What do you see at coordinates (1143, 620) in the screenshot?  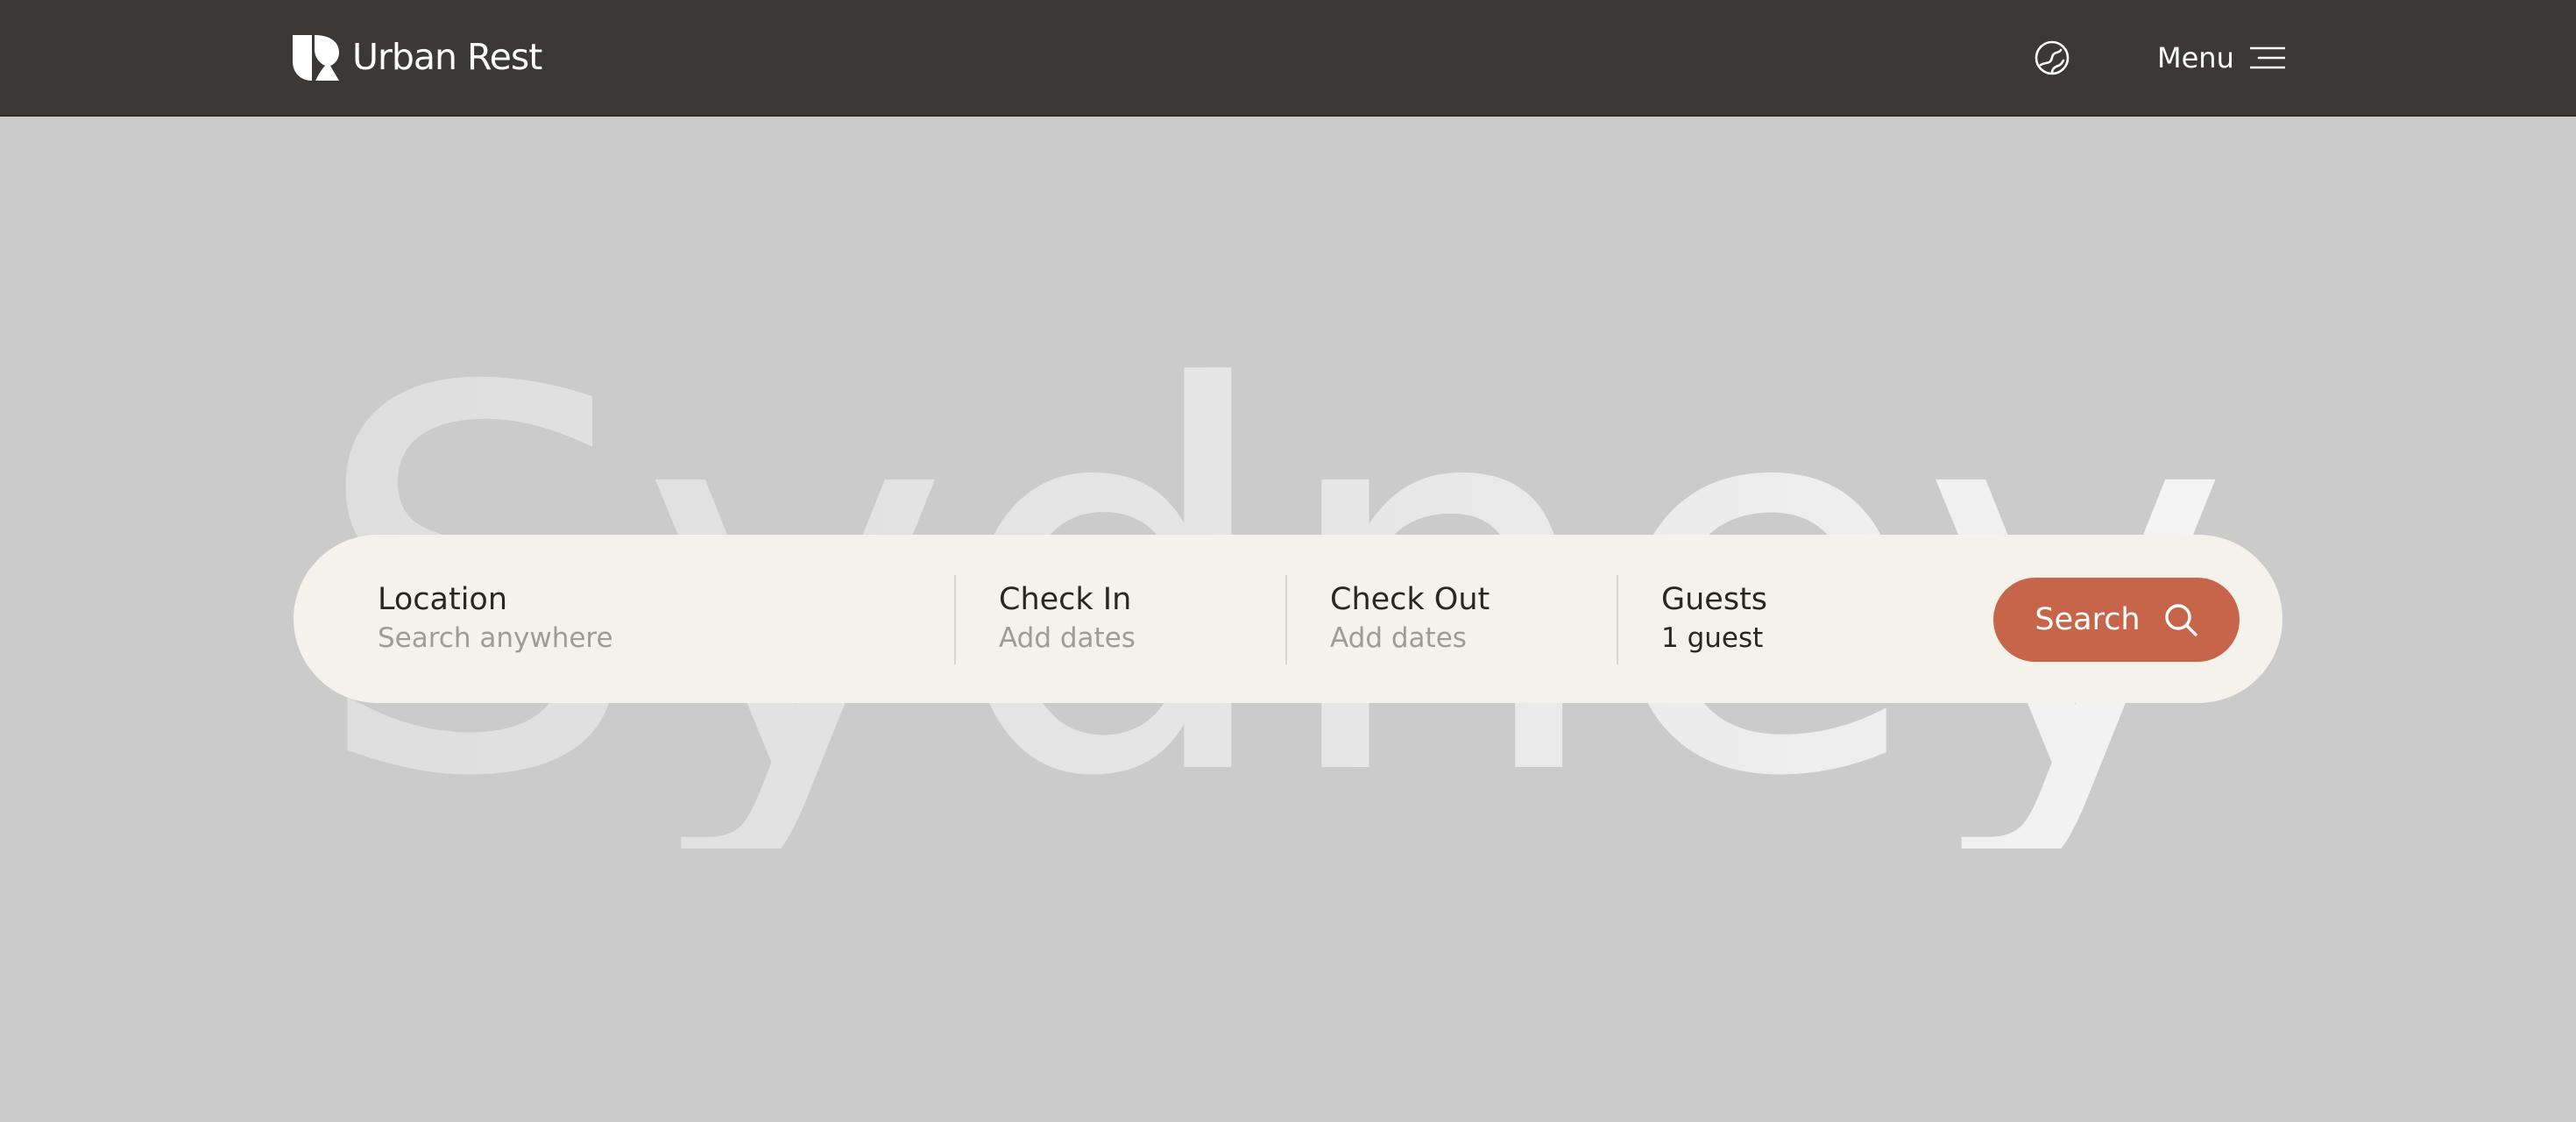 I see `check-in-field: Check In Add dates` at bounding box center [1143, 620].